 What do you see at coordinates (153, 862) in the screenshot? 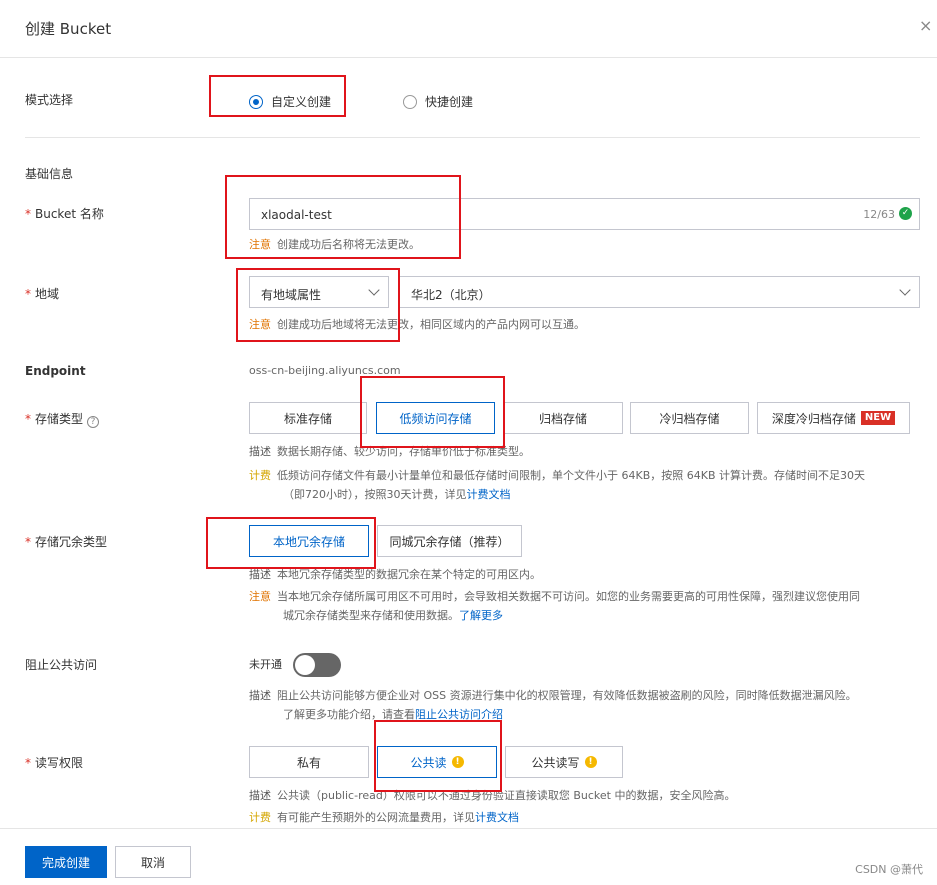
I see `cancel-button: 取消` at bounding box center [153, 862].